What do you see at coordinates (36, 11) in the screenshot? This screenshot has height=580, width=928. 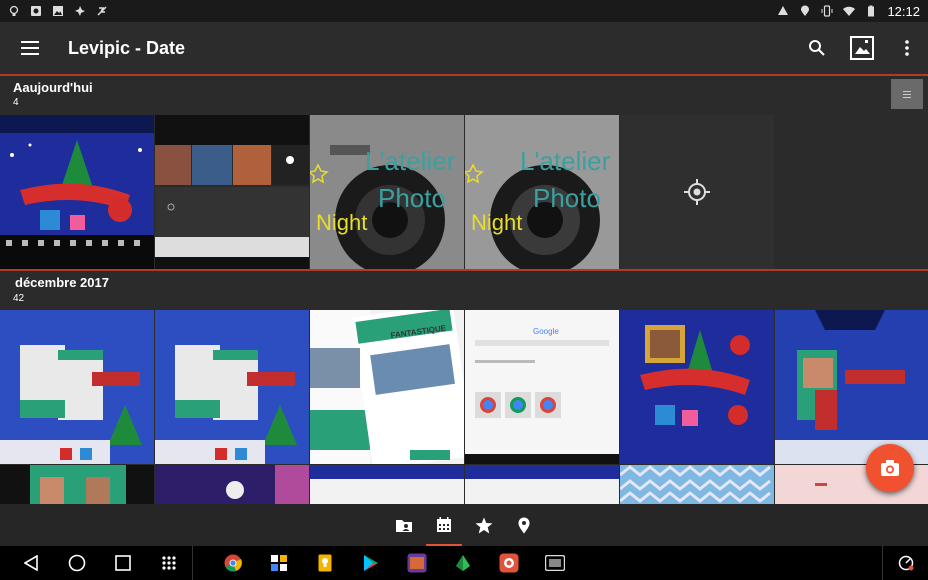 I see `gallery-notif-icon` at bounding box center [36, 11].